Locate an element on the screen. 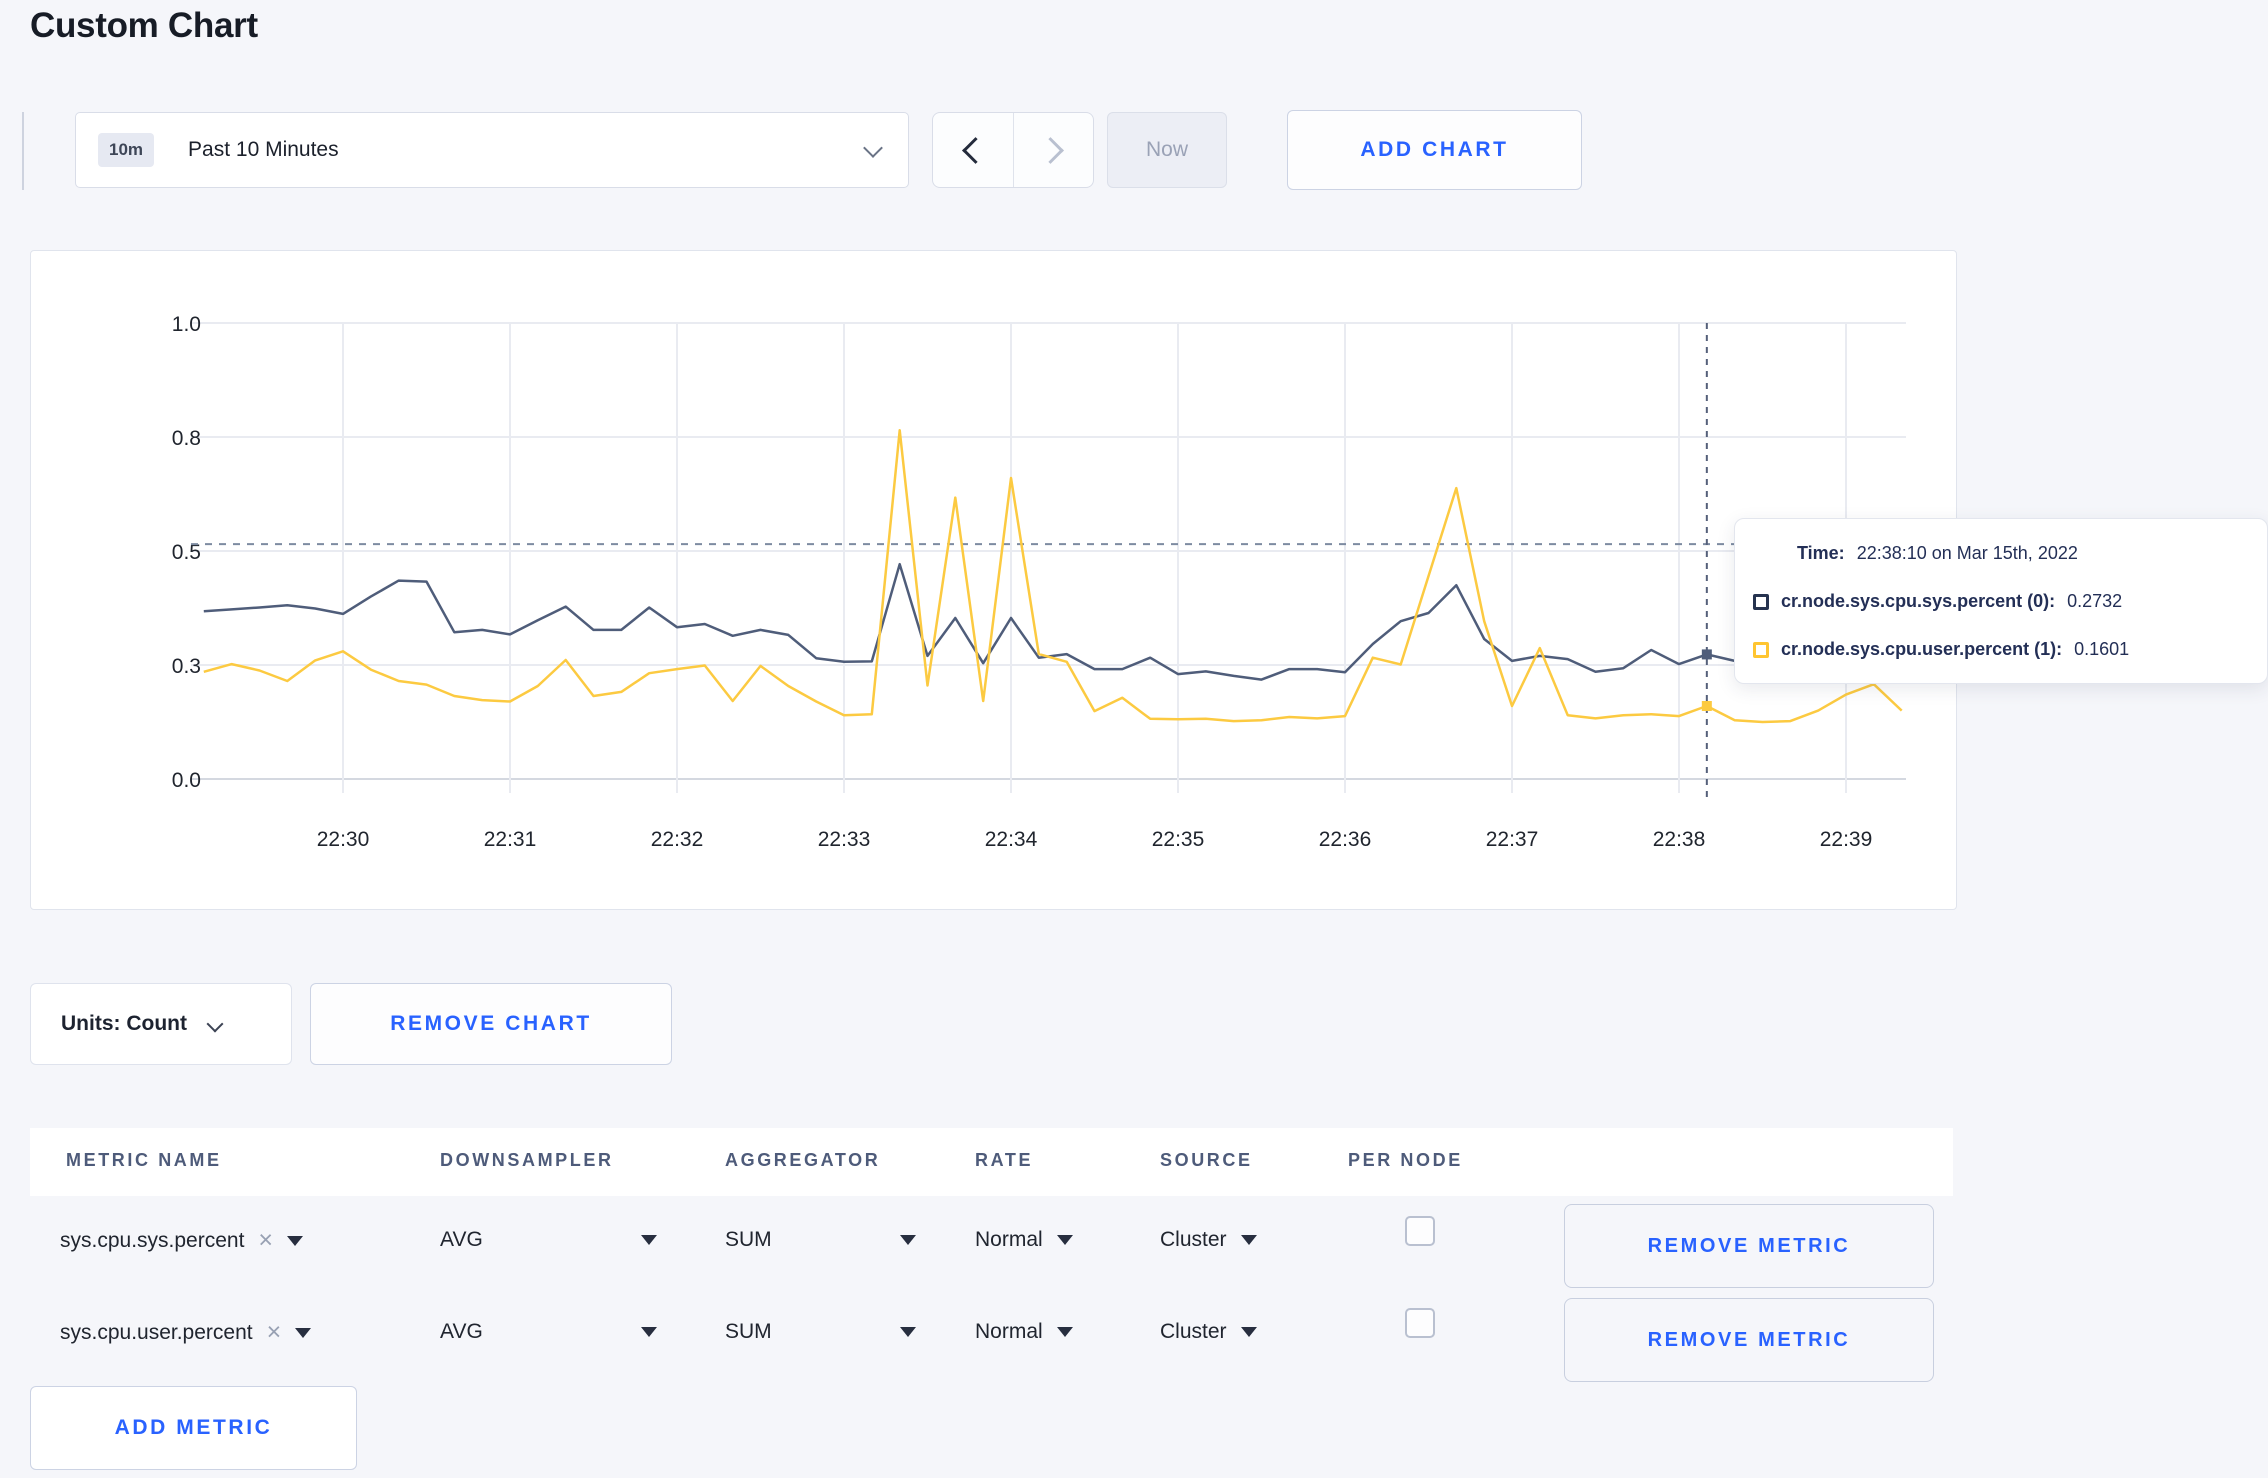 The image size is (2268, 1478). metric-name-value: sys.cpu.sys.percent is located at coordinates (152, 1240).